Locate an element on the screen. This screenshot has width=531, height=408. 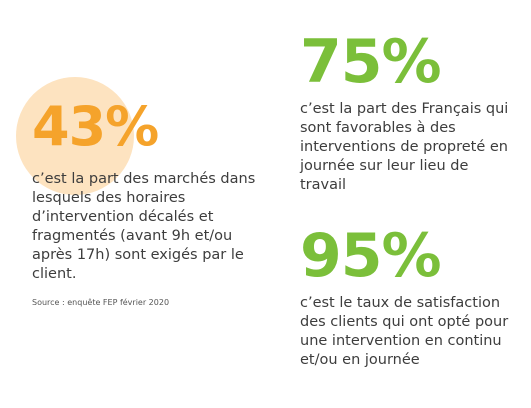
stat-value-43: 43% is located at coordinates (95, 126).